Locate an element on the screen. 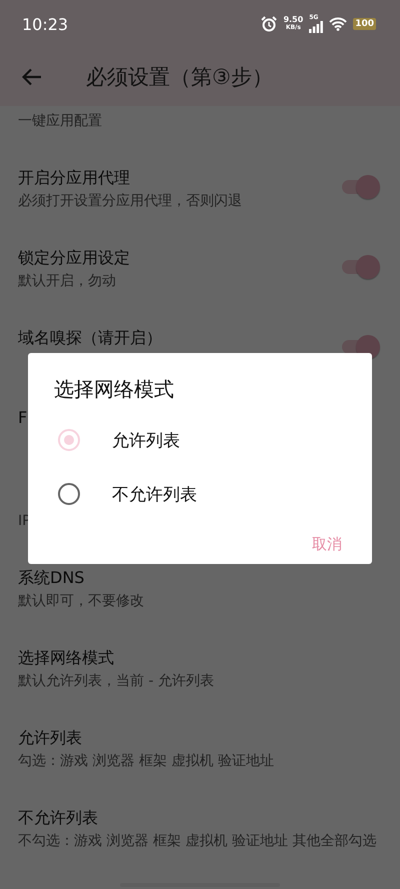 Image resolution: width=400 pixels, height=889 pixels. dialog-title: 选择网络模式 is located at coordinates (114, 389).